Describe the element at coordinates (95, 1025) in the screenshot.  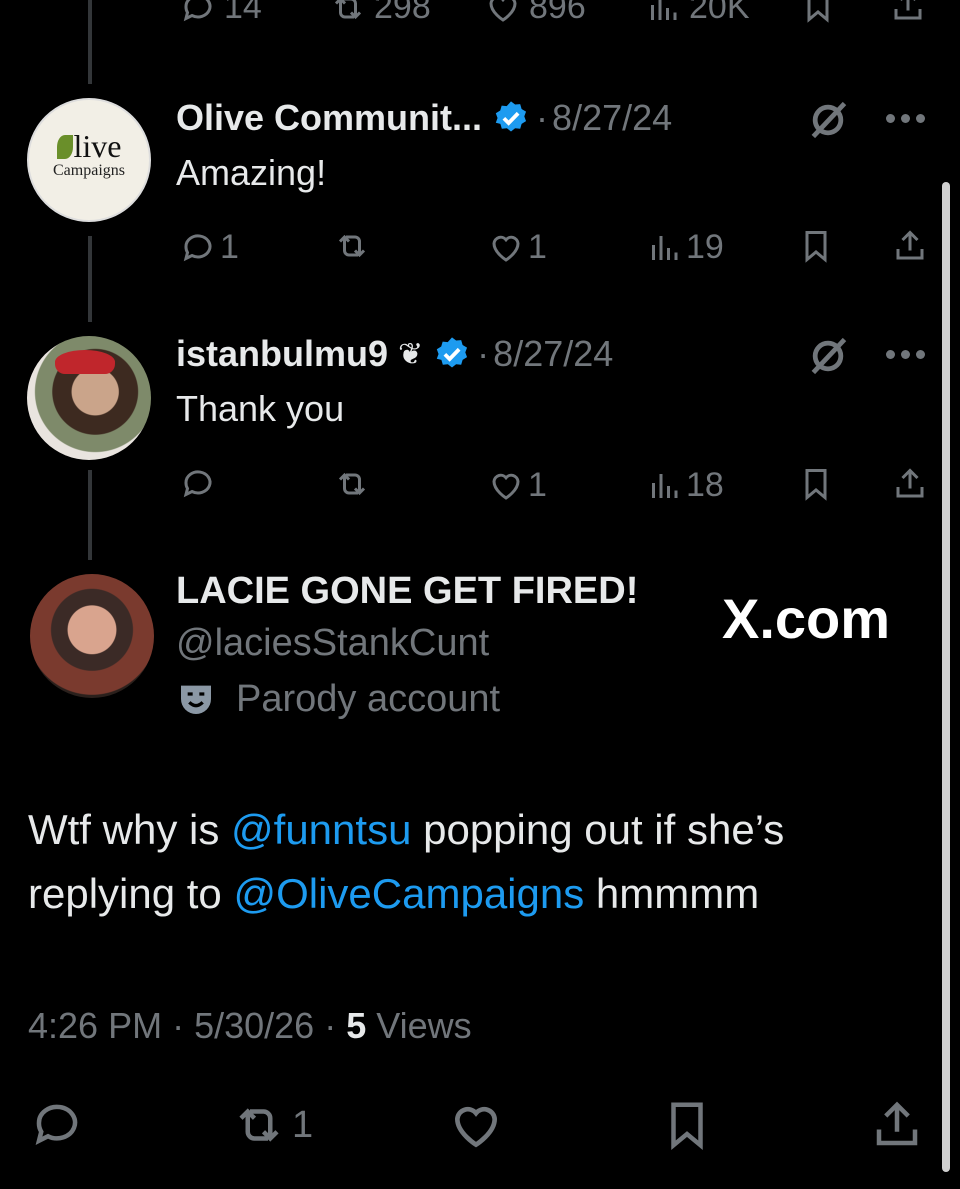
I see `post-time: 4:26 PM` at that location.